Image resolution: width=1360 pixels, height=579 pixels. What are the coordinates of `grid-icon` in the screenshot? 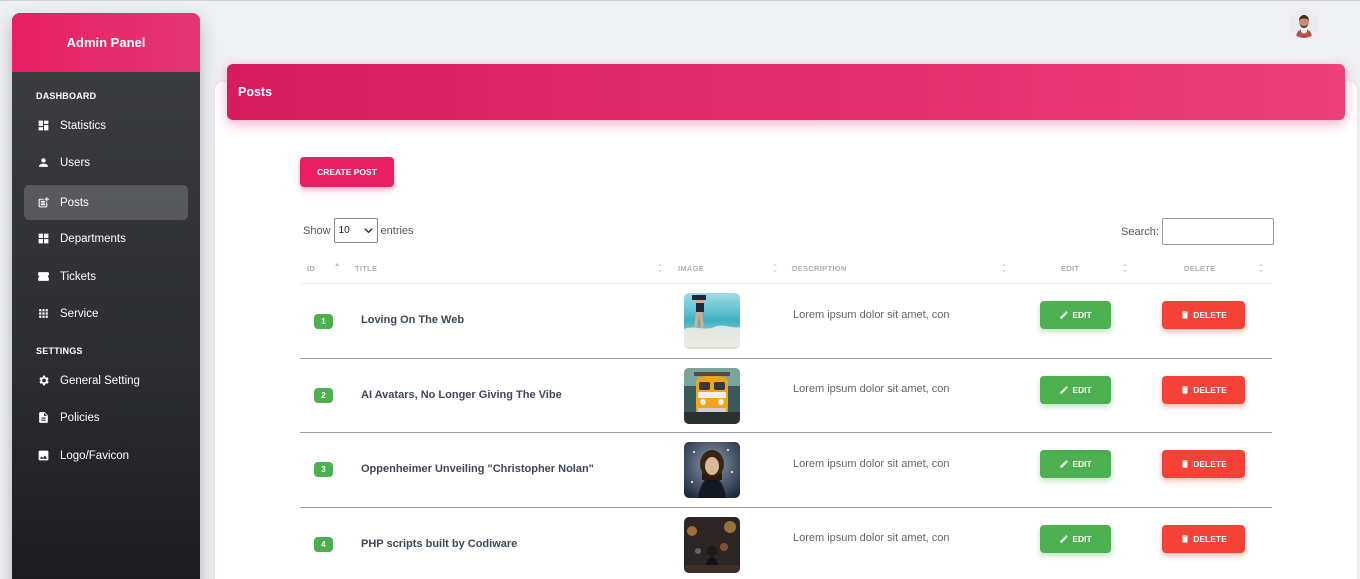 It's located at (43, 239).